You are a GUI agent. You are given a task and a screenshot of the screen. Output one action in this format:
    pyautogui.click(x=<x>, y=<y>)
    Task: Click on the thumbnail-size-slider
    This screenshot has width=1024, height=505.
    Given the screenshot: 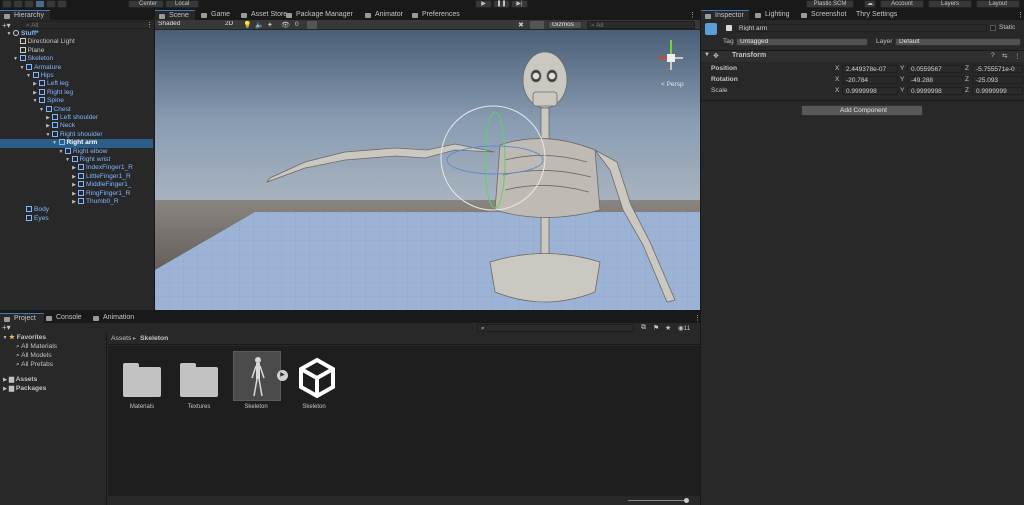 What is the action you would take?
    pyautogui.click(x=657, y=500)
    